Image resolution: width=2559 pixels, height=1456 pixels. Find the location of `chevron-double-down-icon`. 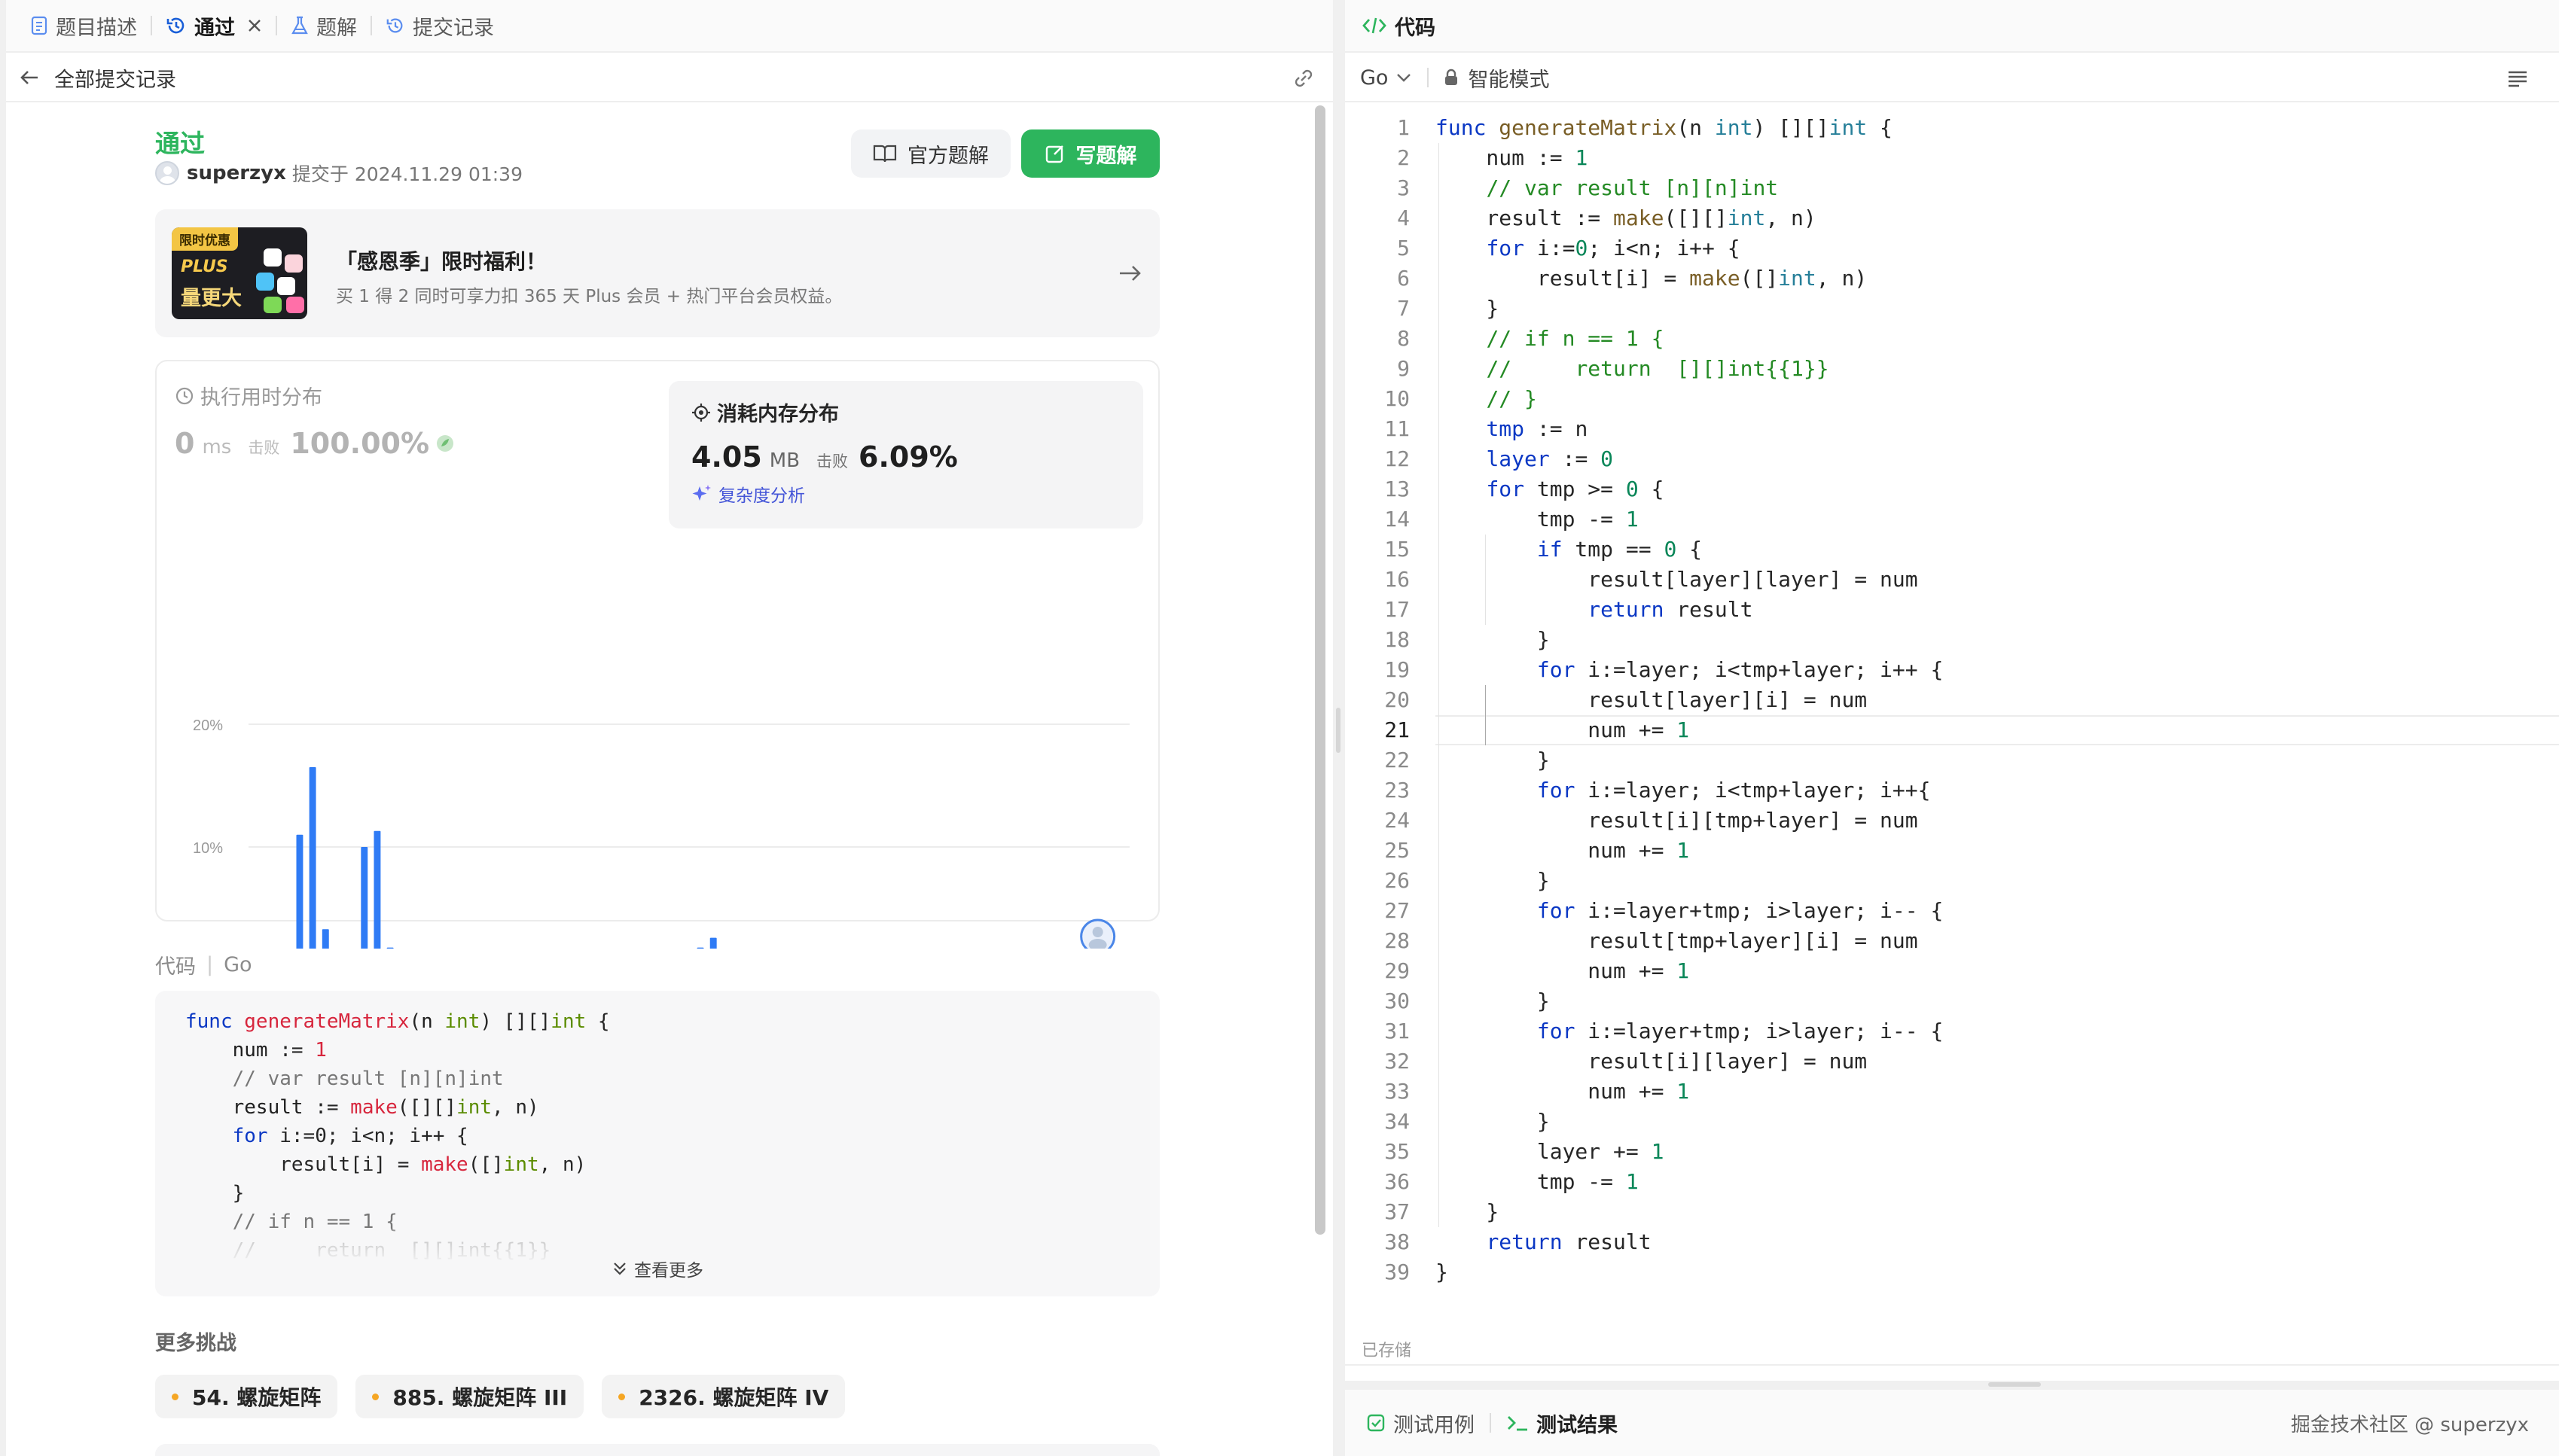

chevron-double-down-icon is located at coordinates (620, 1269).